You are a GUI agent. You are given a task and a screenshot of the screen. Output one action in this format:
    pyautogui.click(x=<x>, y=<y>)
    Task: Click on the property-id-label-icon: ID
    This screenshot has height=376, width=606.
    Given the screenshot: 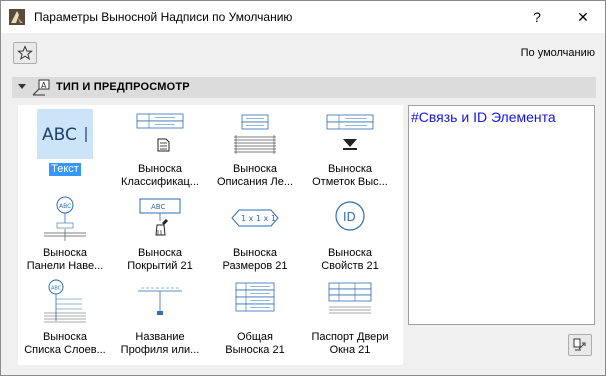 What is the action you would take?
    pyautogui.click(x=350, y=218)
    